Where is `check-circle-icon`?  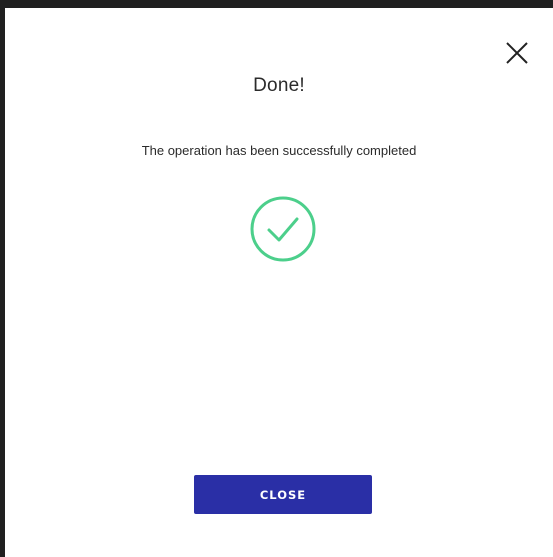 check-circle-icon is located at coordinates (283, 229).